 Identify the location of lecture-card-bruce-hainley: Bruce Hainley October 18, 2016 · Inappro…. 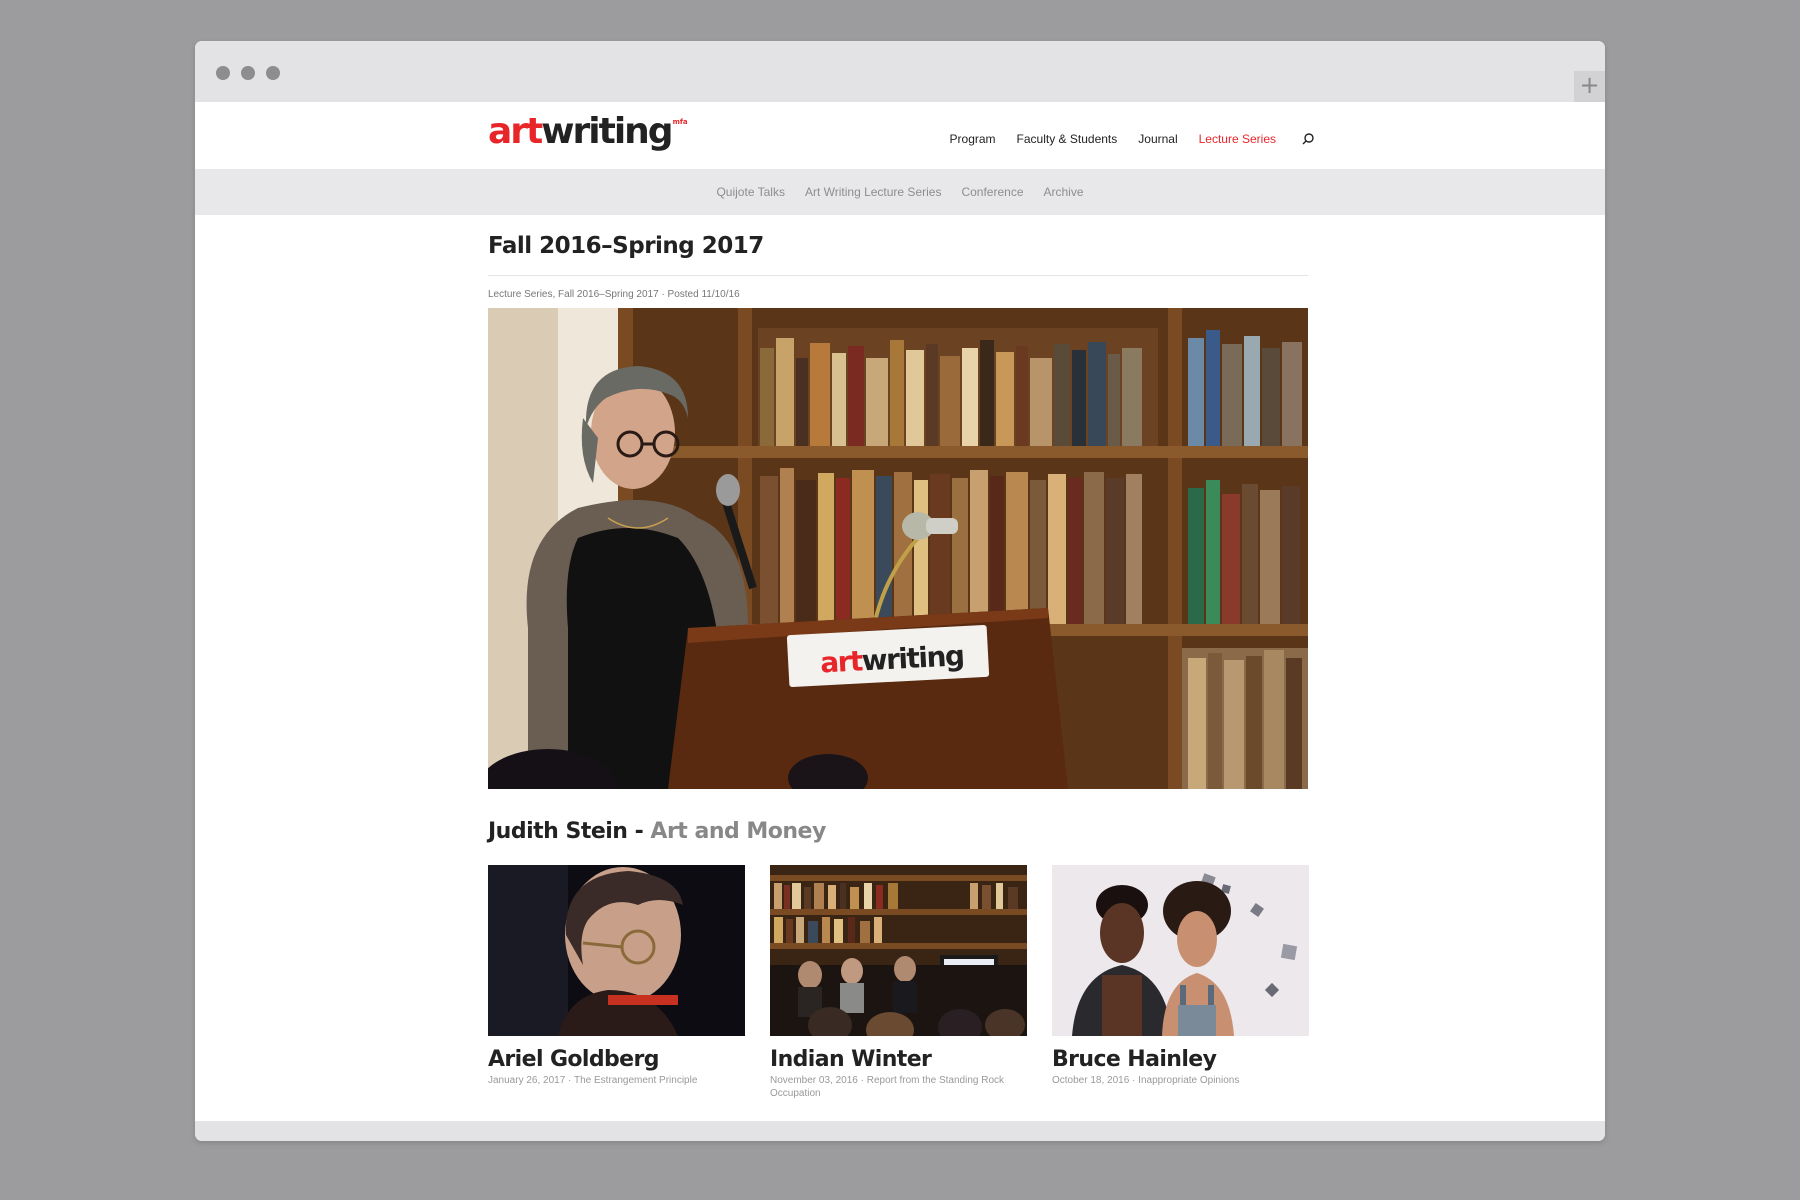
(1180, 982).